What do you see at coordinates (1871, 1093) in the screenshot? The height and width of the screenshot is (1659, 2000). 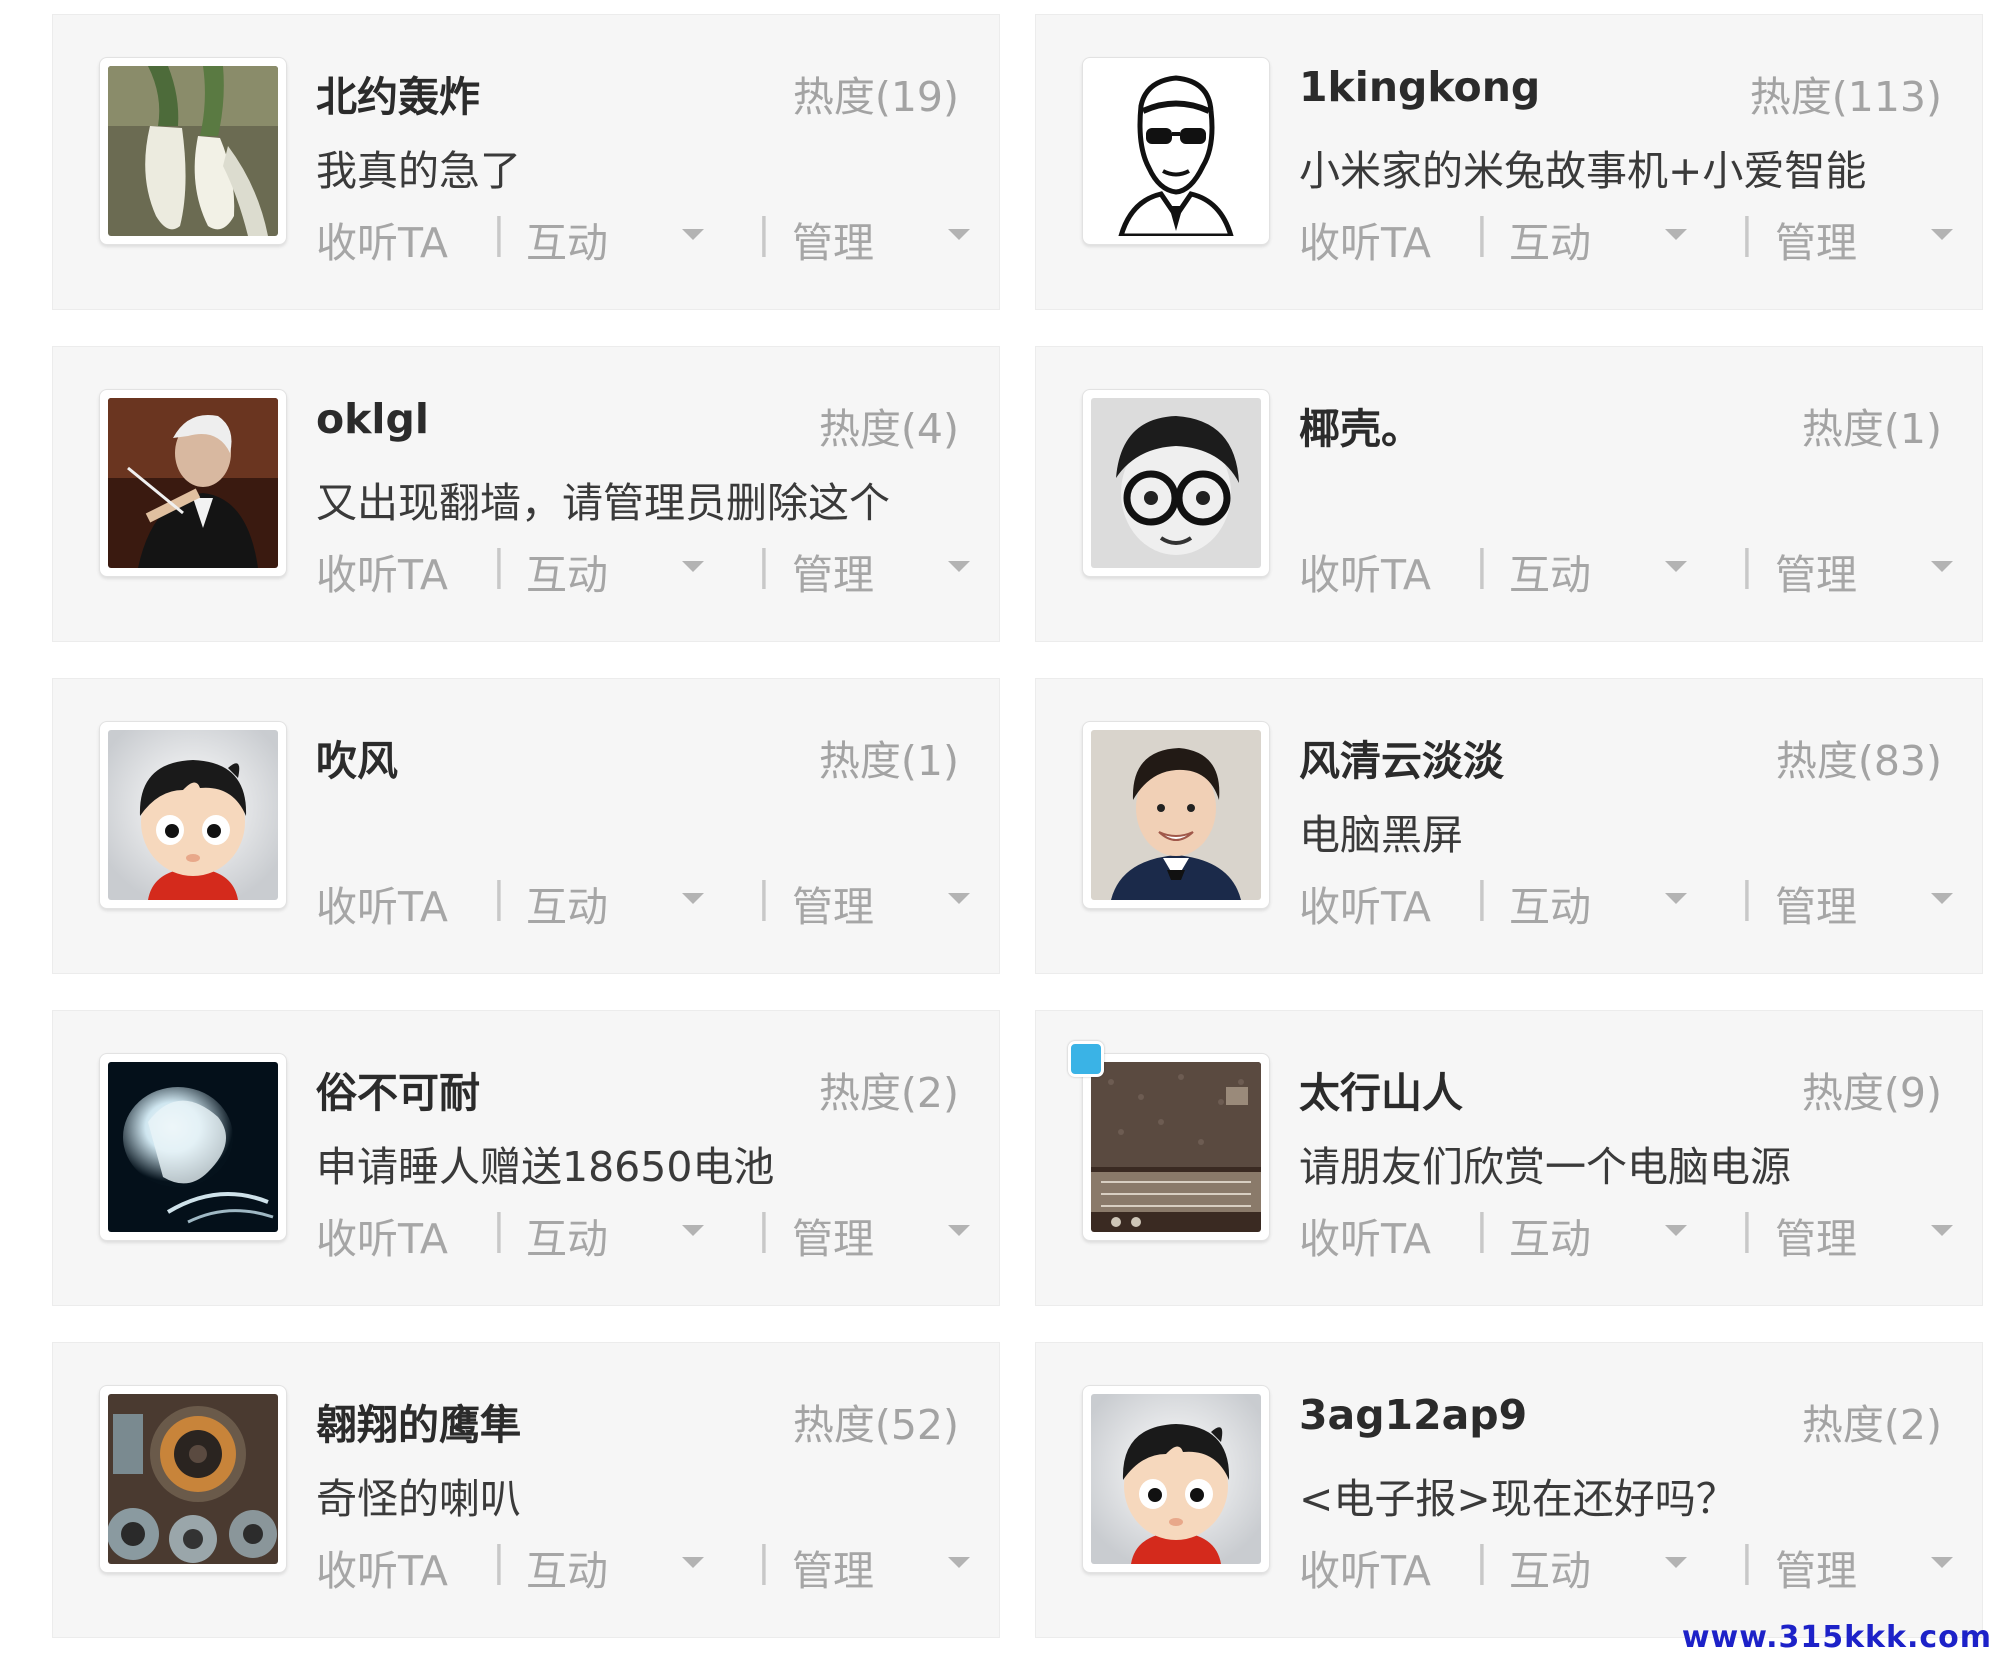 I see `heat-count: 热度(9)` at bounding box center [1871, 1093].